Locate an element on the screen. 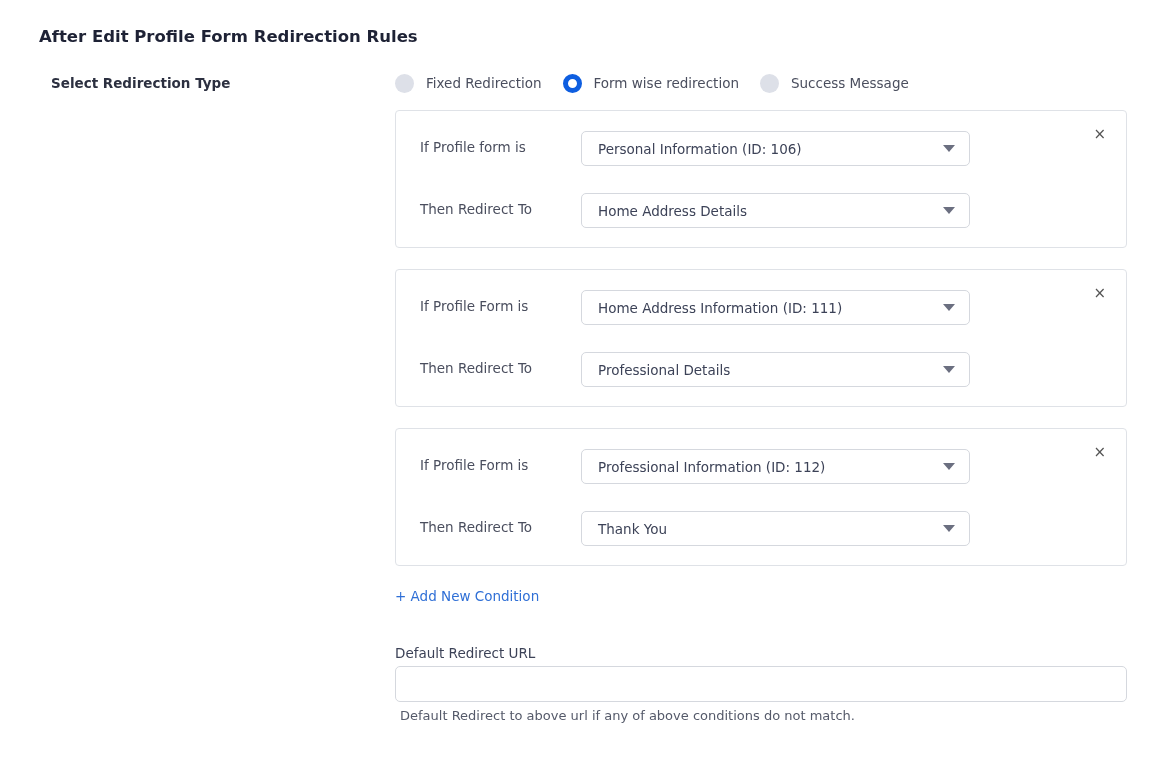 This screenshot has width=1172, height=758. select-dropdown: Home Address Information (ID: 111) is located at coordinates (775, 307).